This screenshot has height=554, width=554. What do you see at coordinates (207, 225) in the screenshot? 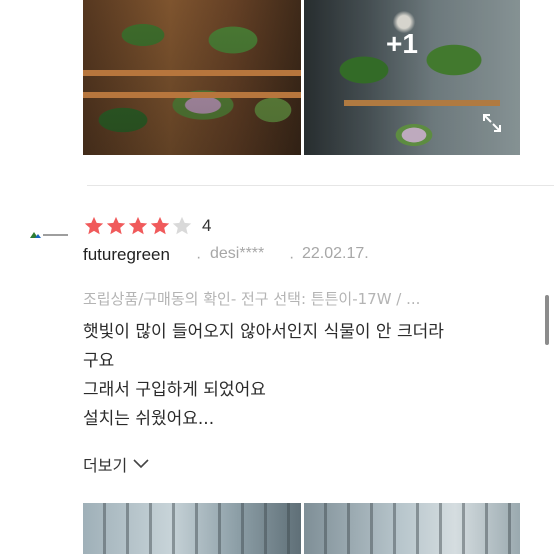
I see `rating-value: 4` at bounding box center [207, 225].